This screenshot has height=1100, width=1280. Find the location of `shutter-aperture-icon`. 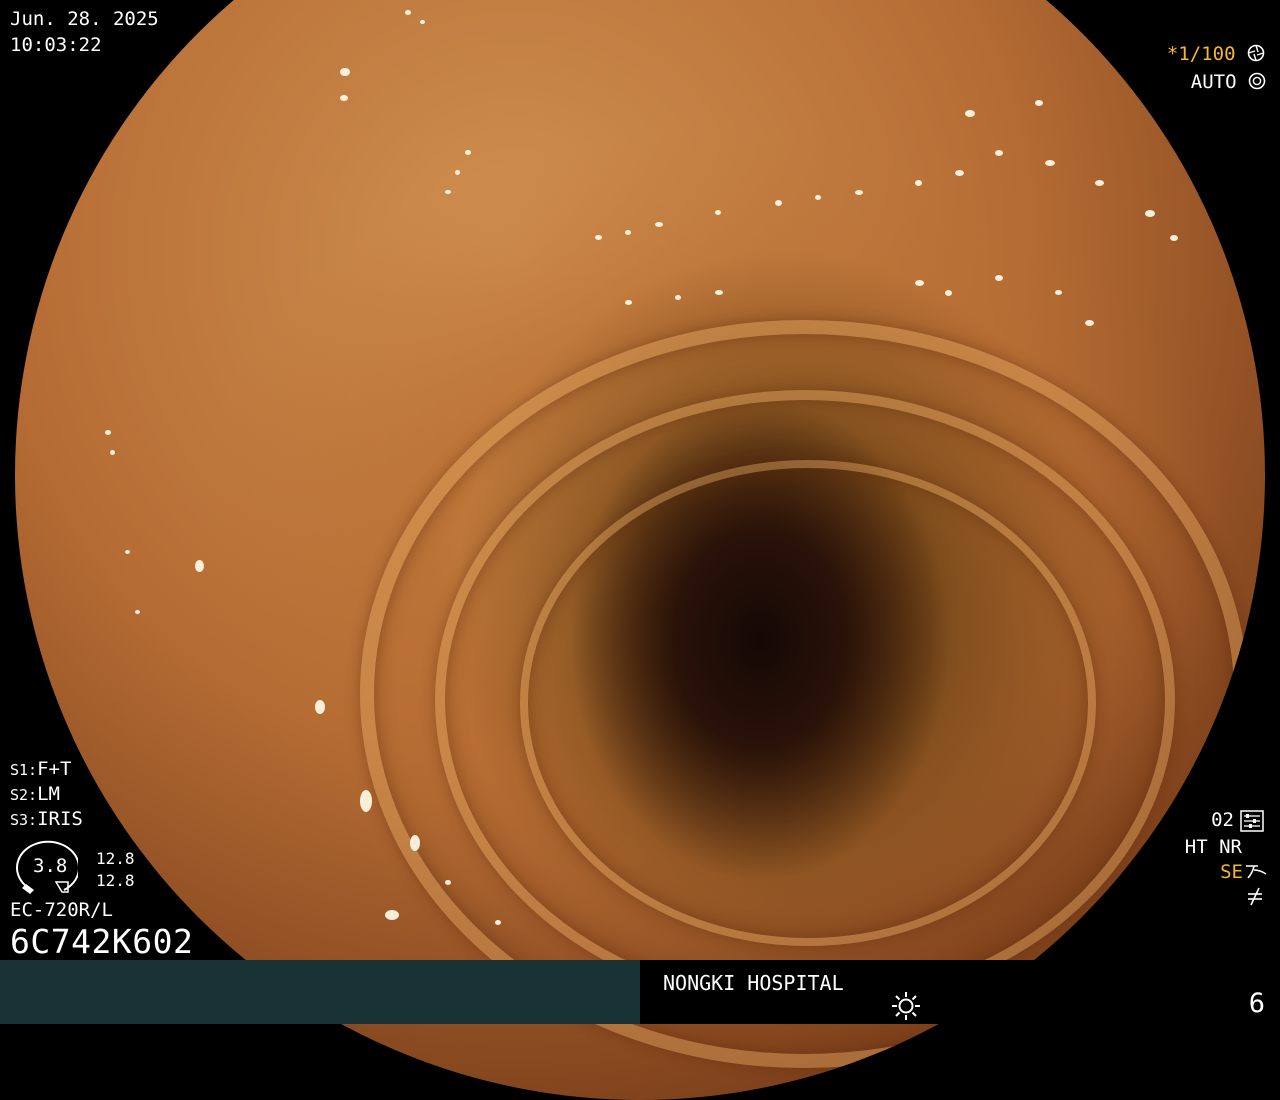

shutter-aperture-icon is located at coordinates (1256, 53).